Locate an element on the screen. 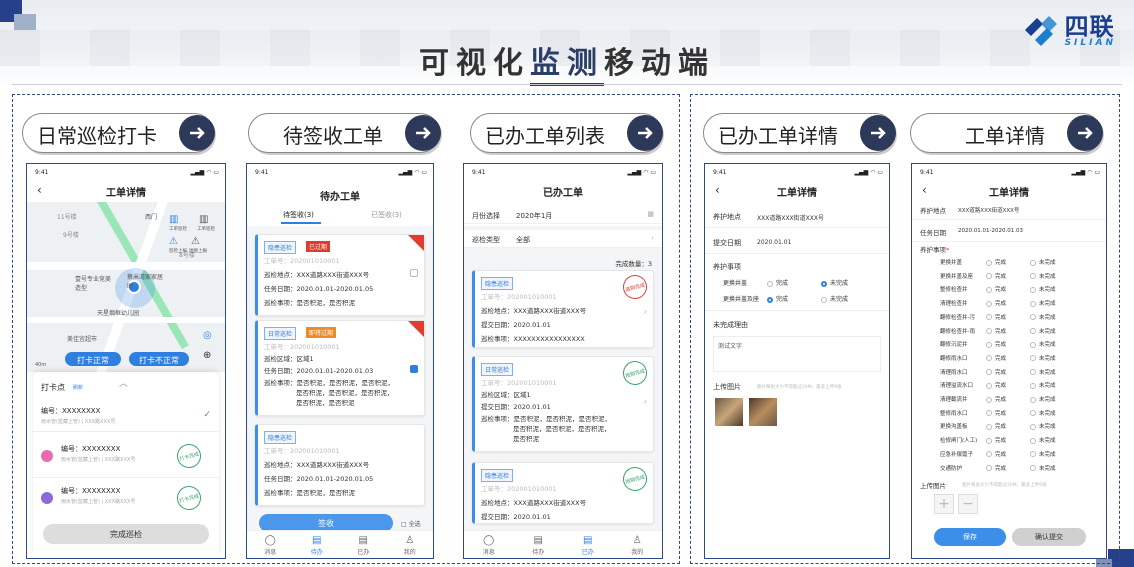  pill-pending-orders: 待签收工单 is located at coordinates (344, 133).